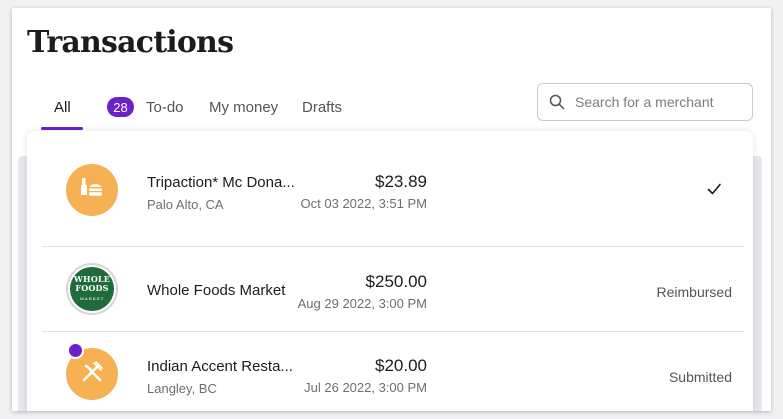 The height and width of the screenshot is (419, 783). I want to click on tab-all: All, so click(62, 107).